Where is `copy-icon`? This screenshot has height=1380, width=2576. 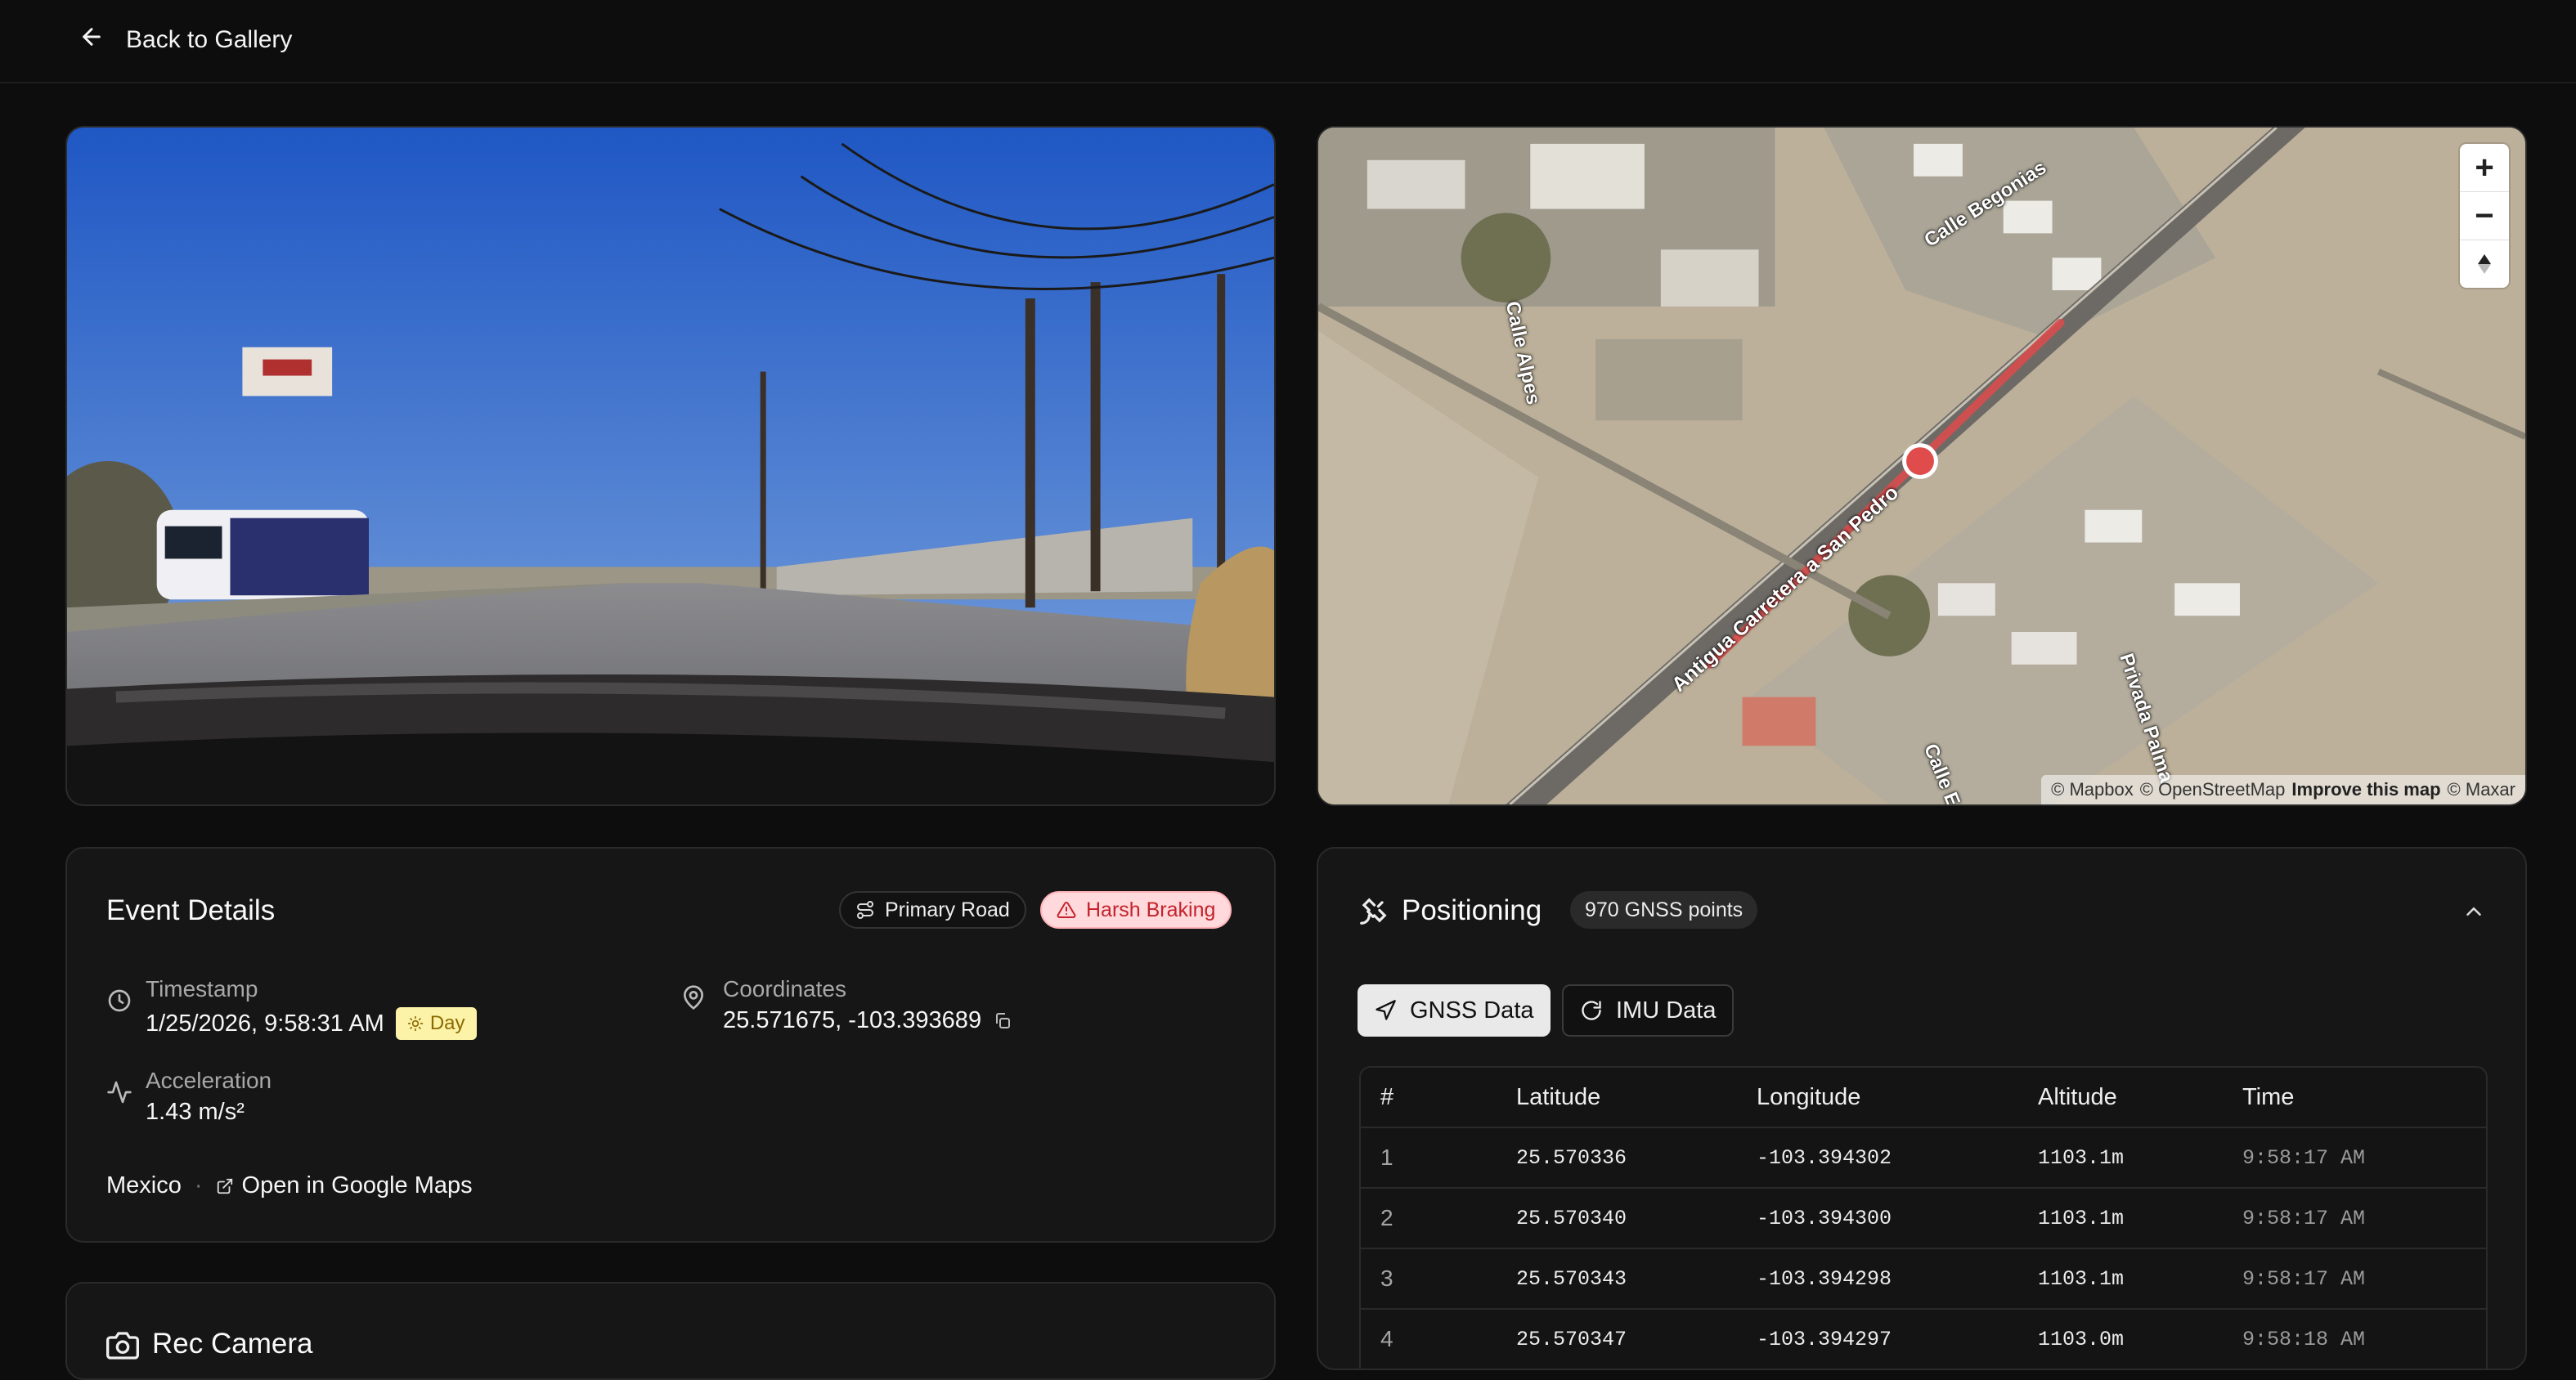 copy-icon is located at coordinates (1002, 1021).